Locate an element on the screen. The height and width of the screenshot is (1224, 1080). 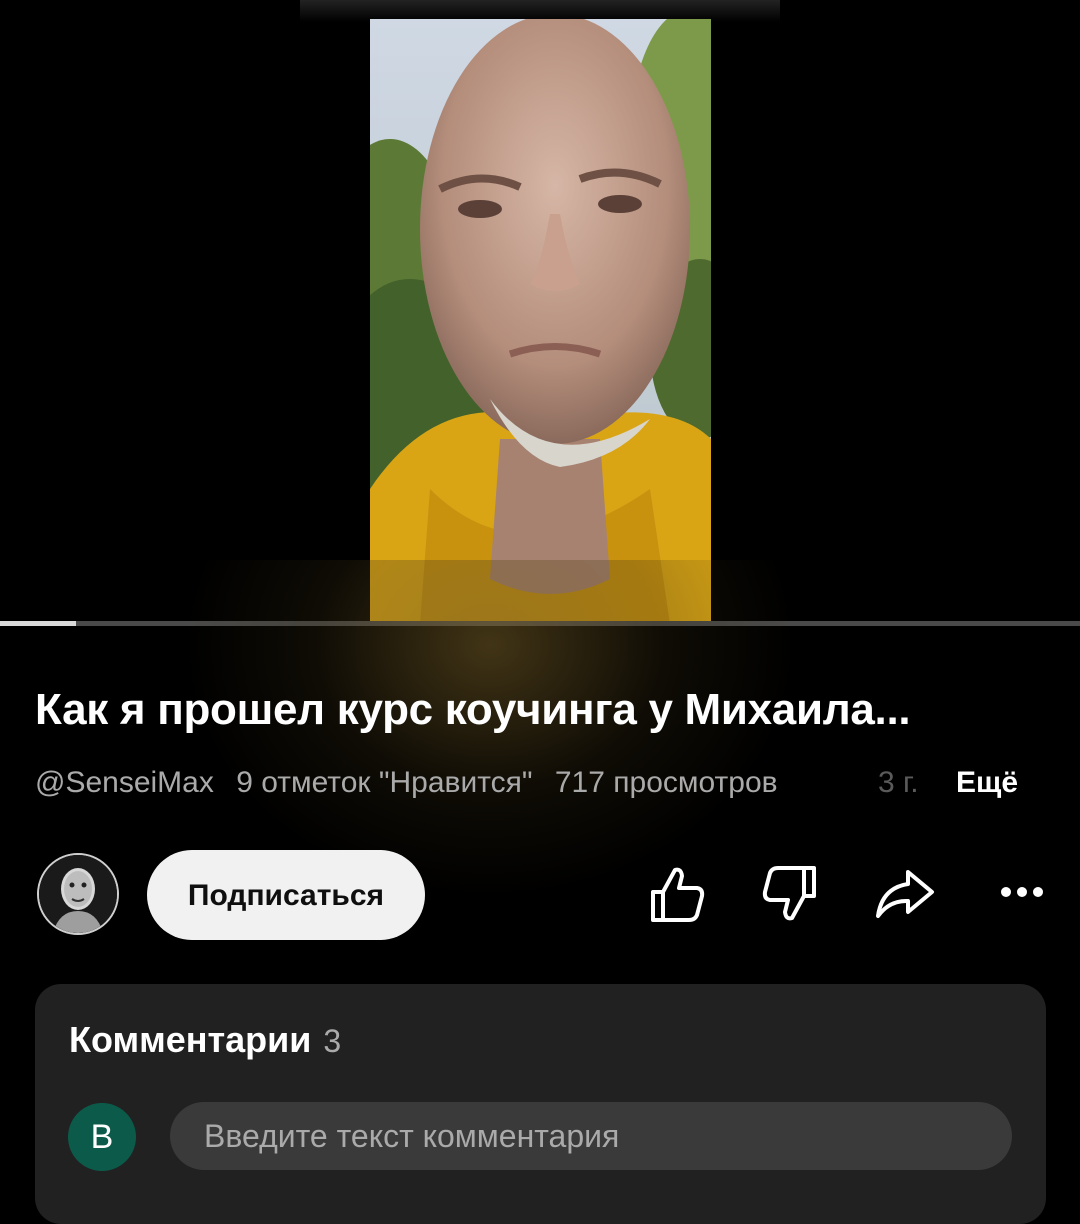
subscribe-button: Подписаться is located at coordinates (286, 895).